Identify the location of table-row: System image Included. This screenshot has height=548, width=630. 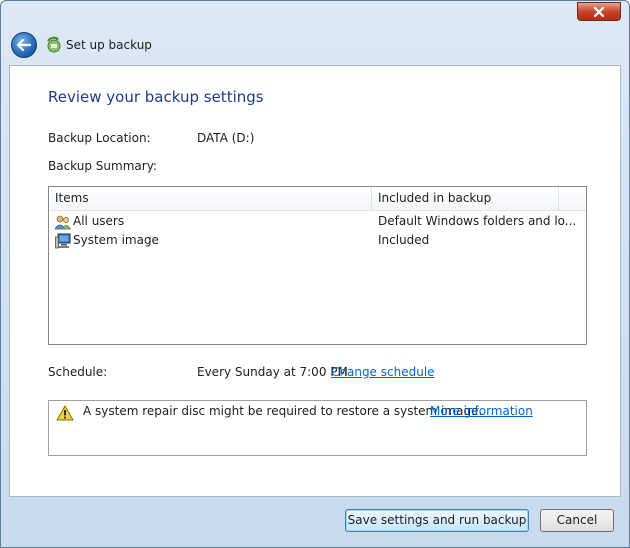
(317, 240).